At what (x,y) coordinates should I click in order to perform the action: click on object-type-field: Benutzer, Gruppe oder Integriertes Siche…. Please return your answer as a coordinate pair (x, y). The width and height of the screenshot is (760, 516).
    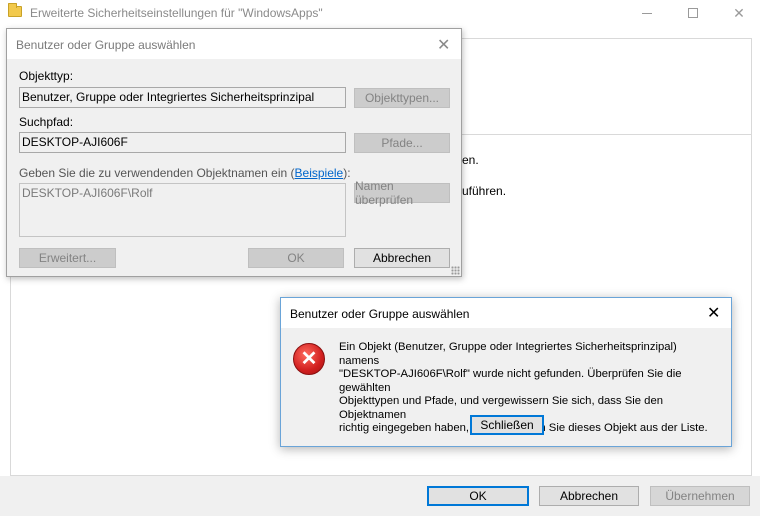
    Looking at the image, I should click on (182, 97).